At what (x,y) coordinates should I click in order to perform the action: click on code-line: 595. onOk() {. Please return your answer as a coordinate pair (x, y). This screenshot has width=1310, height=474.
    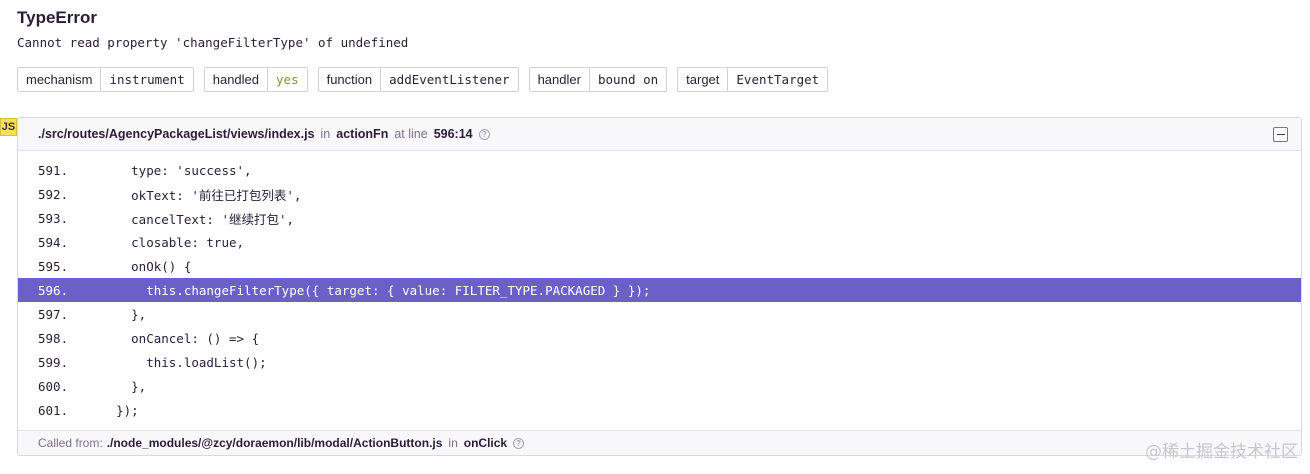
    Looking at the image, I should click on (659, 266).